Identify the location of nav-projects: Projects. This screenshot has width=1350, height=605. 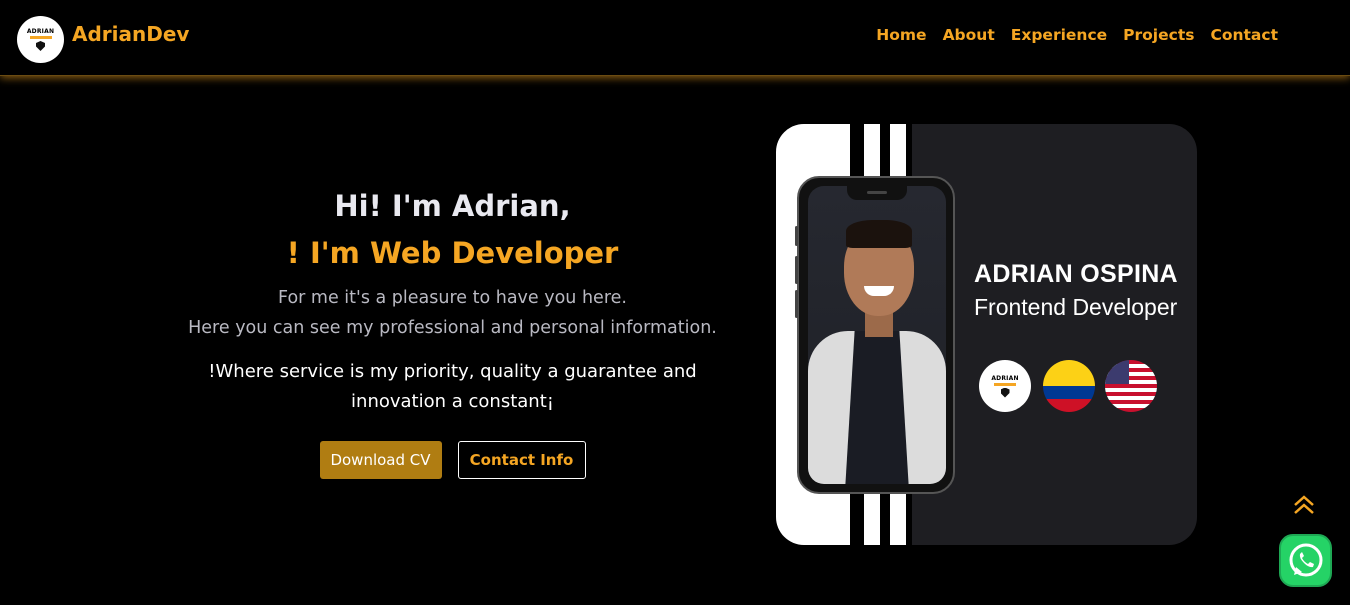
(1158, 35).